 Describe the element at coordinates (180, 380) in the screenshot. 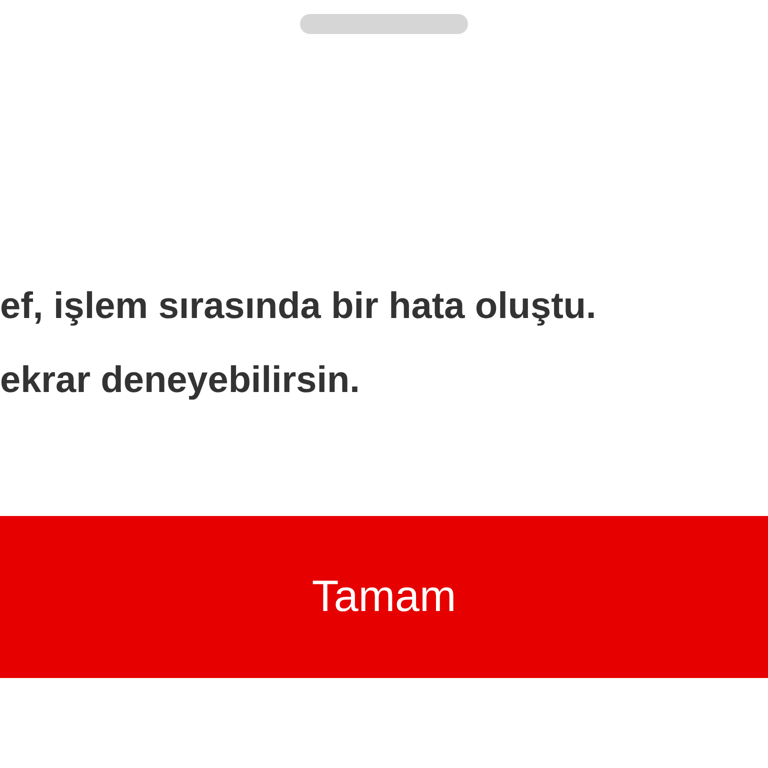

I see `error-message-line: ekrar deneyebilirsin.` at that location.